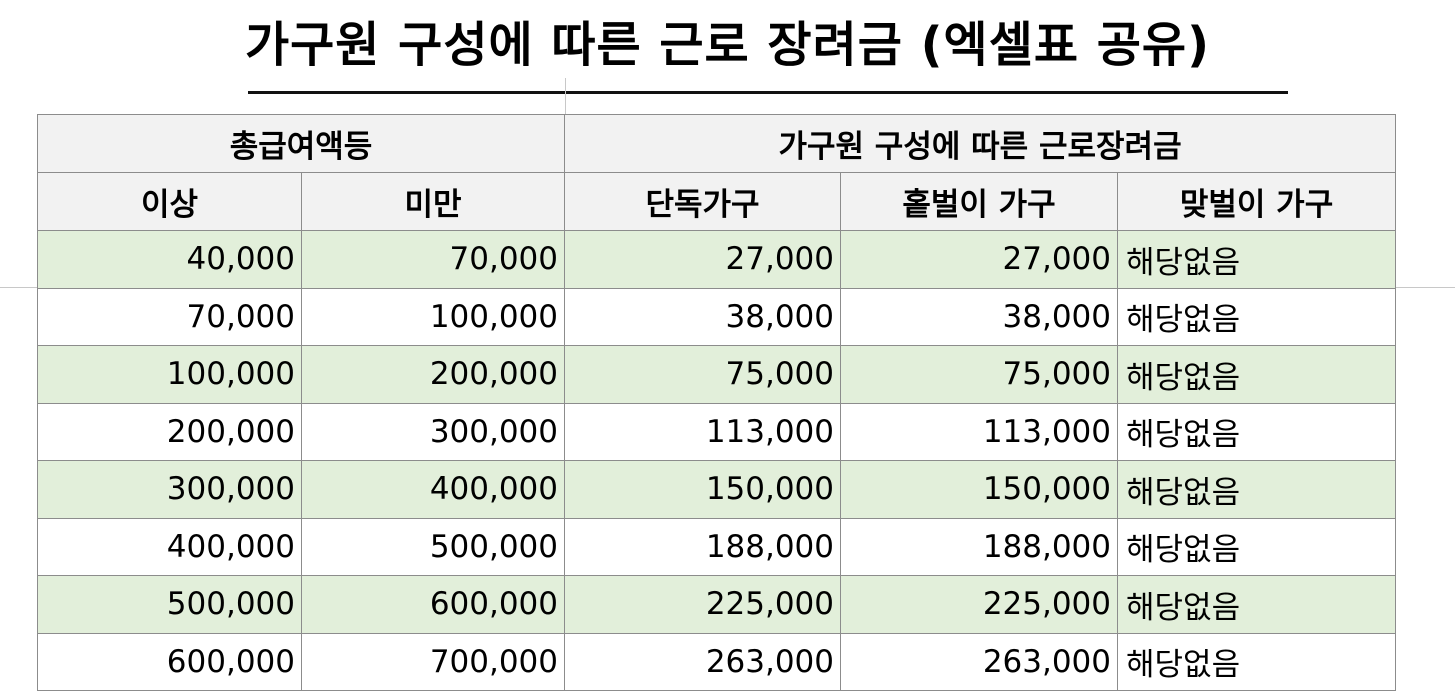 The image size is (1455, 694). What do you see at coordinates (703, 661) in the screenshot?
I see `cell-single: 263,000` at bounding box center [703, 661].